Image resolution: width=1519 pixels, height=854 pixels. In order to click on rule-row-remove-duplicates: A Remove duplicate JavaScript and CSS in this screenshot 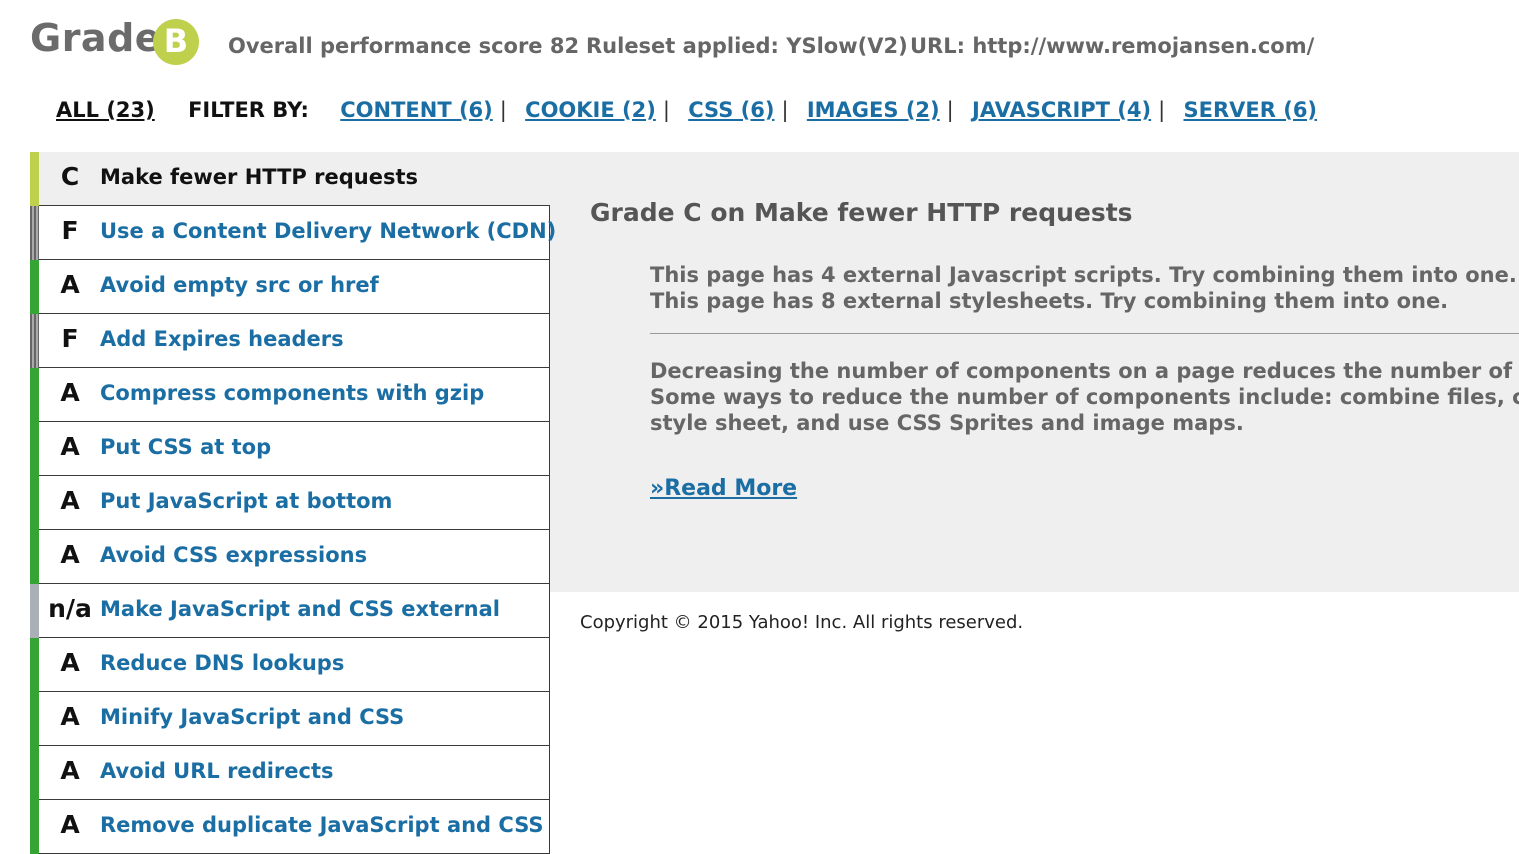, I will do `click(290, 827)`.